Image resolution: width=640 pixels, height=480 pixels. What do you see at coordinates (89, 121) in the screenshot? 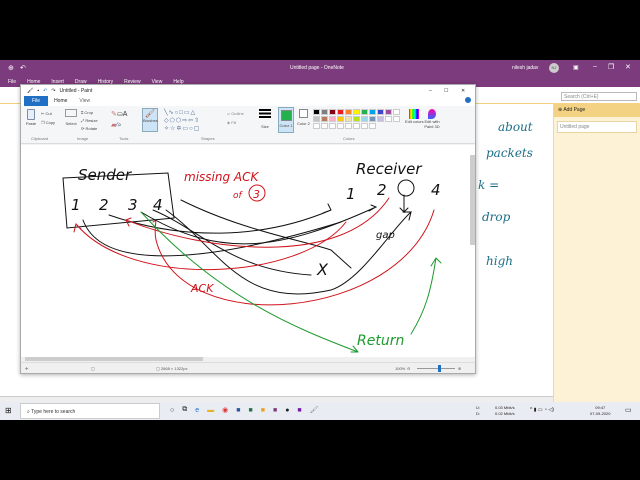
I see `resize-button: ⤢ Resize` at bounding box center [89, 121].